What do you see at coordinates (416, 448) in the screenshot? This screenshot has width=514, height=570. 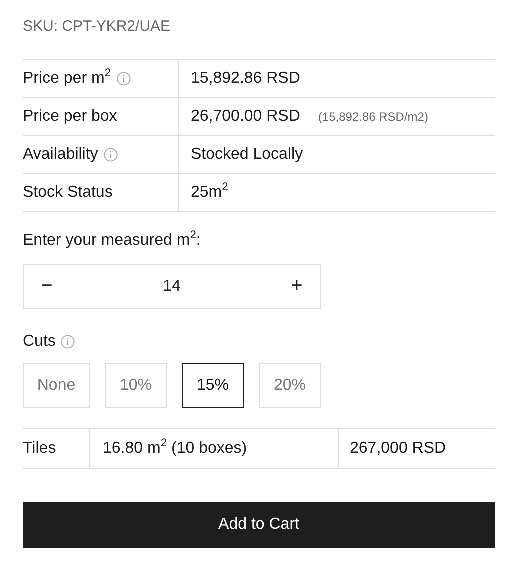 I see `table-cell: 267,000 RSD` at bounding box center [416, 448].